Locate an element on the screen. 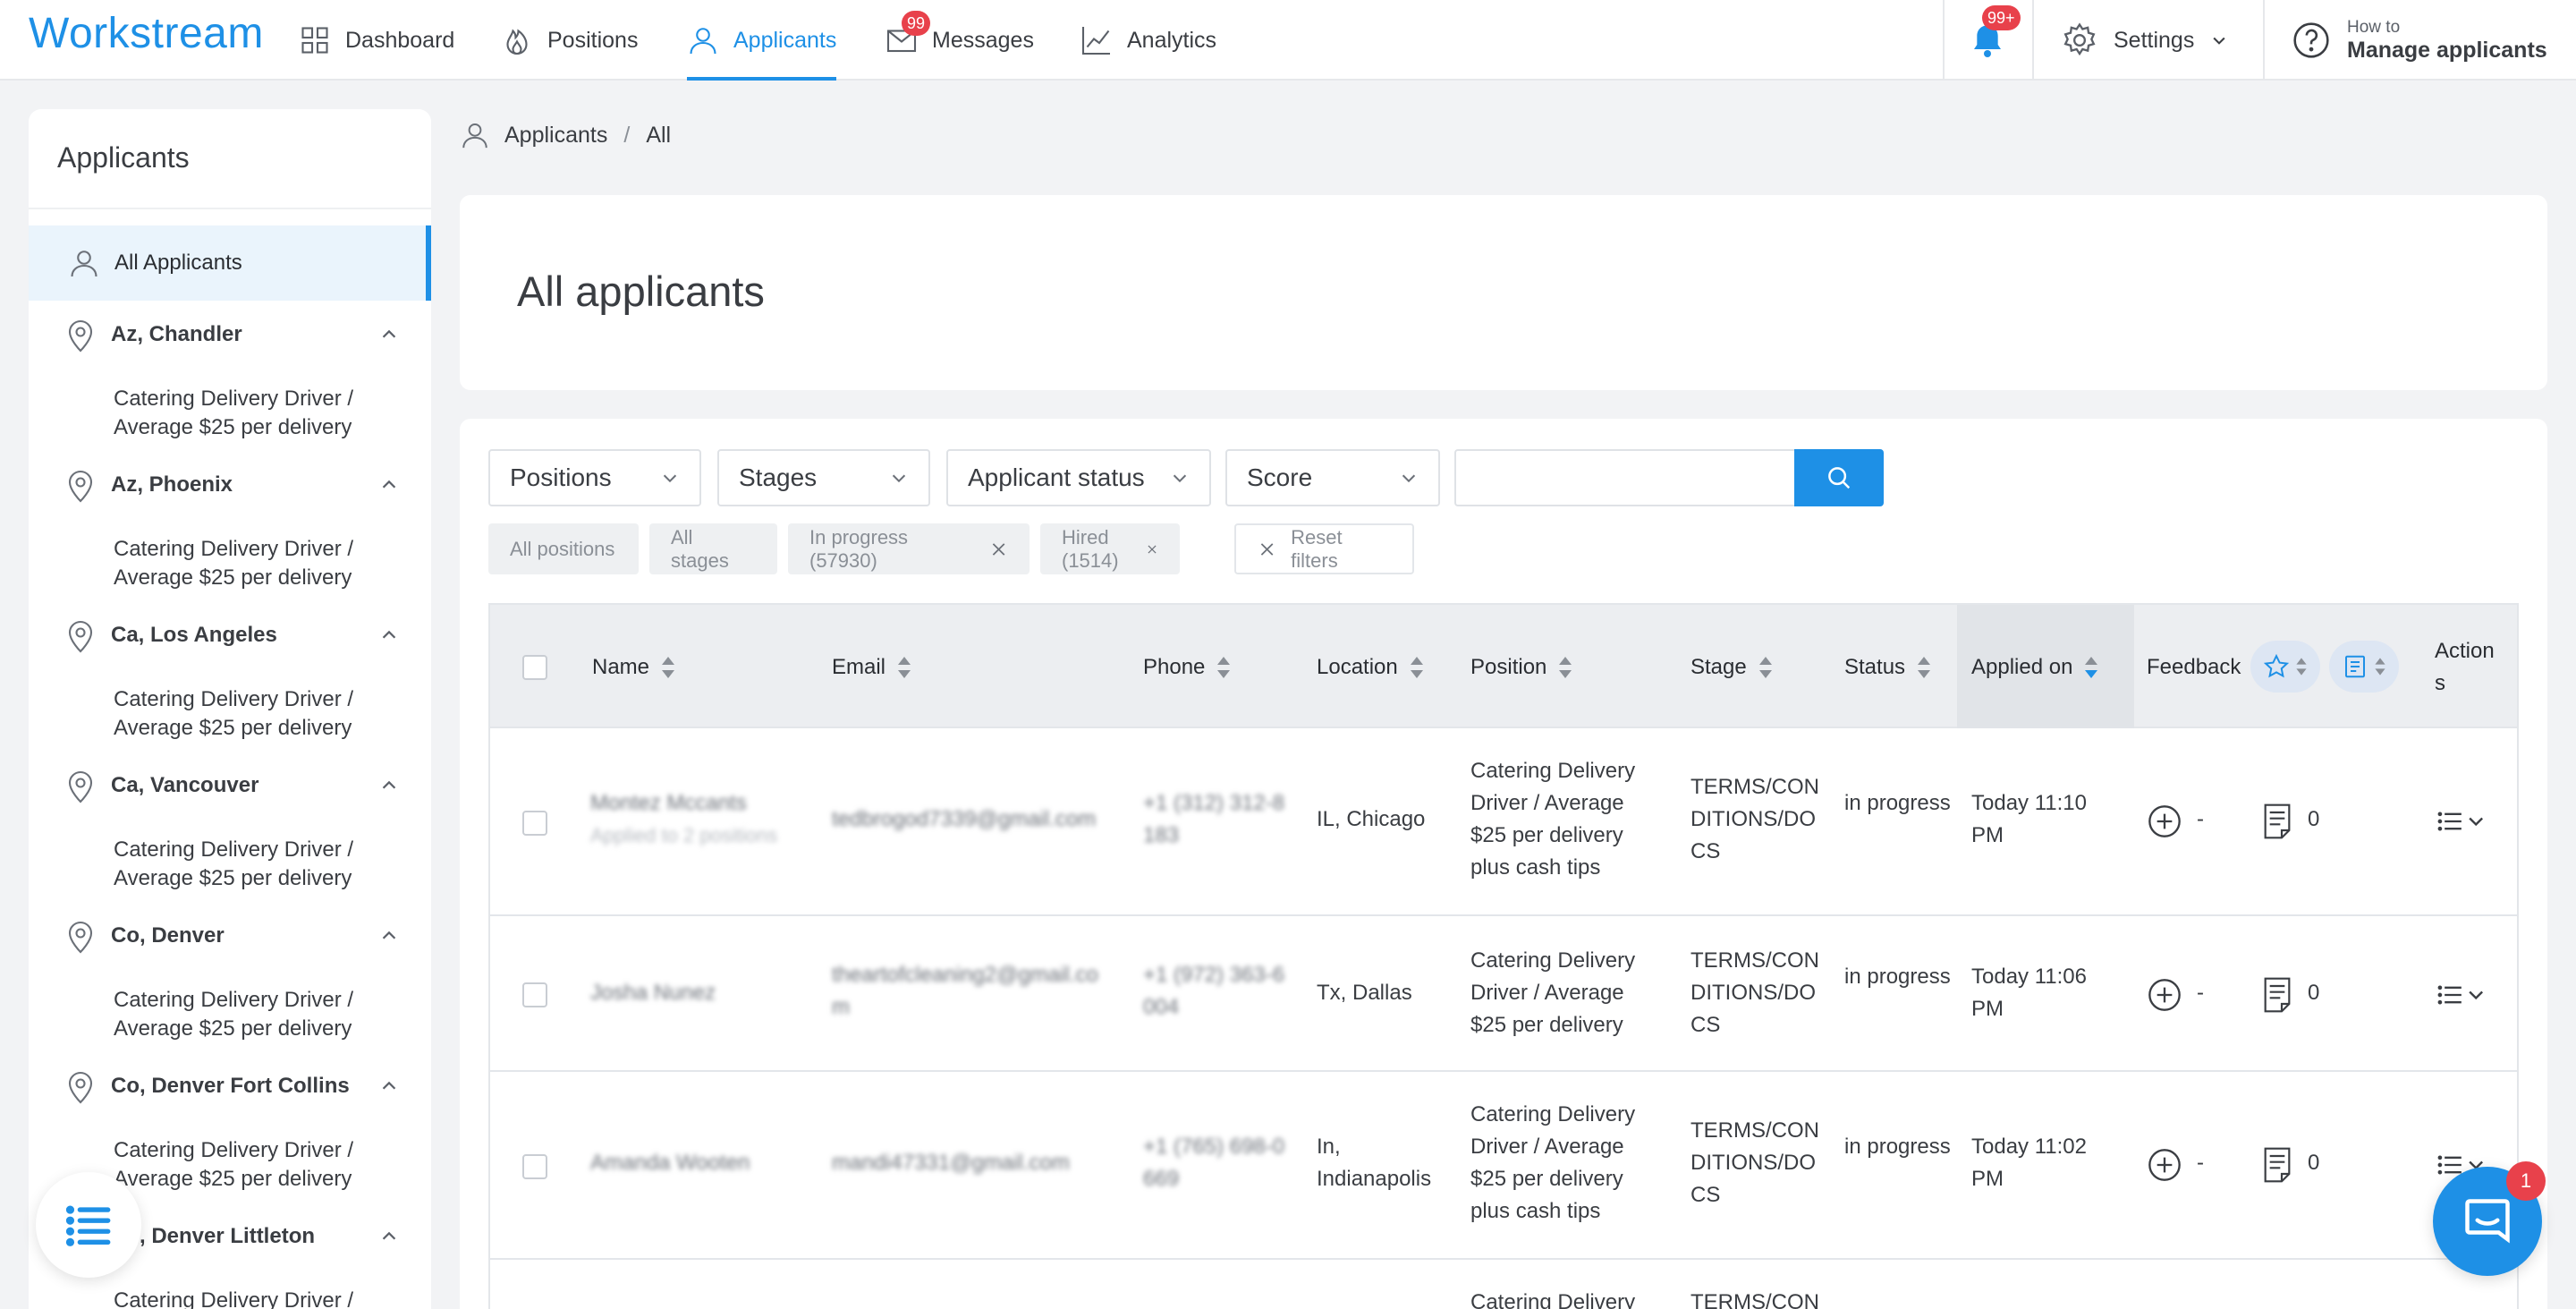 This screenshot has width=2576, height=1309. nav-dashboard: Dashboard is located at coordinates (376, 40).